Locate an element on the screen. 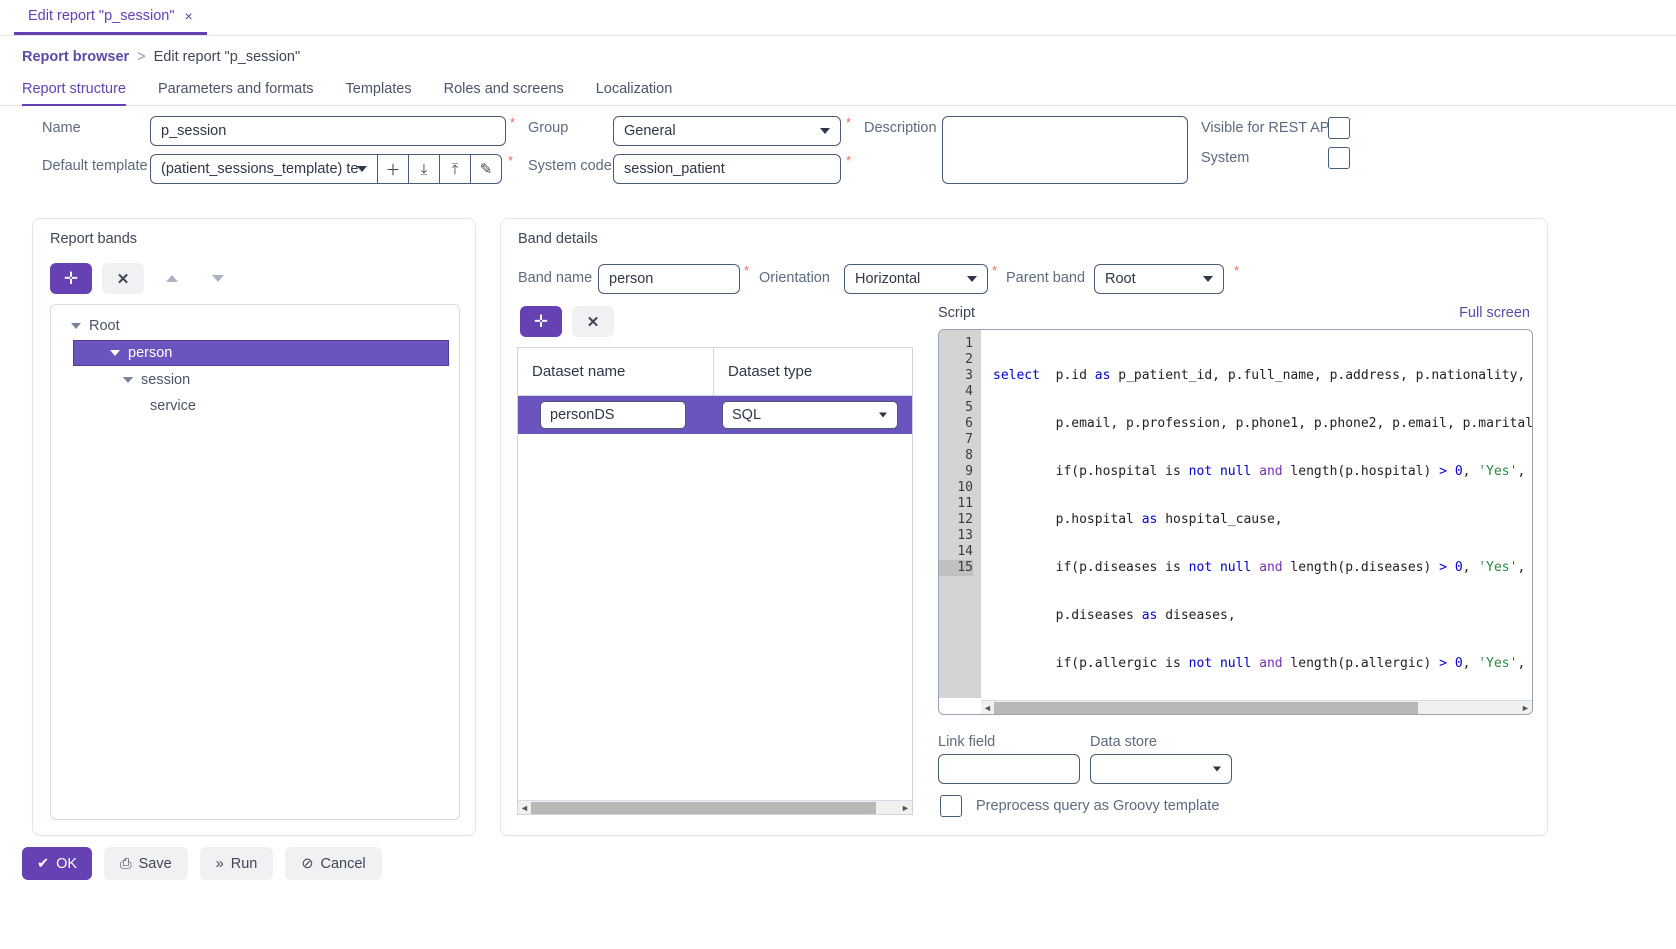 The height and width of the screenshot is (949, 1676). ok-button: ✔ OK is located at coordinates (57, 863).